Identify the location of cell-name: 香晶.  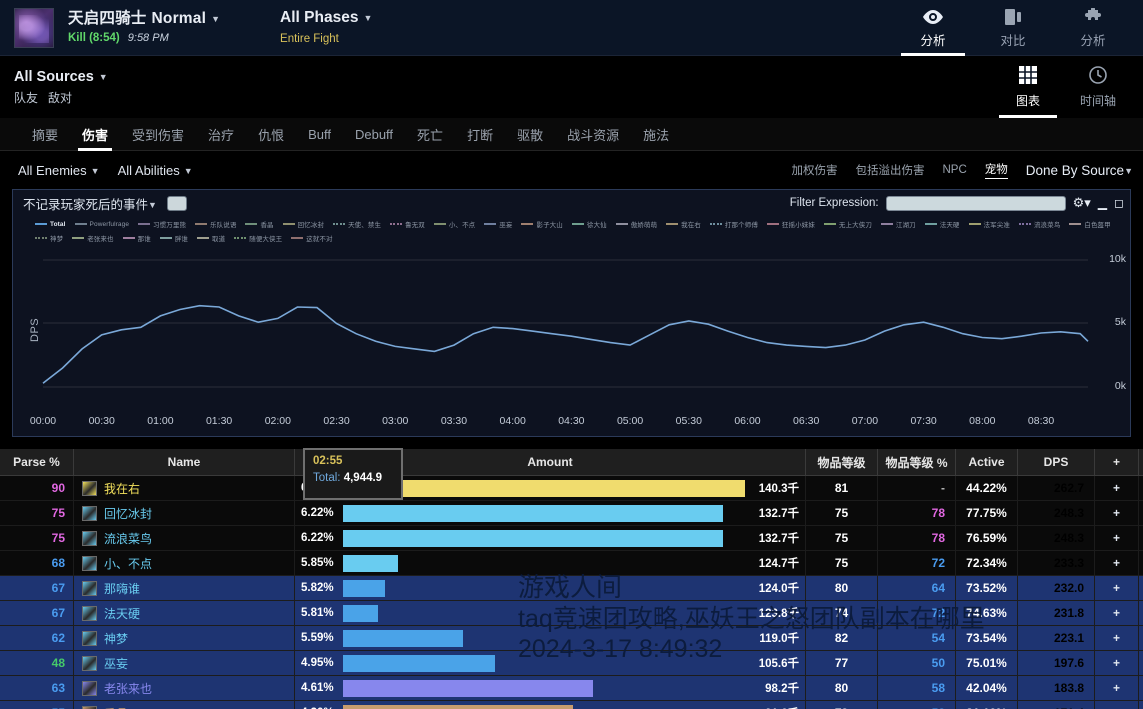
(184, 705).